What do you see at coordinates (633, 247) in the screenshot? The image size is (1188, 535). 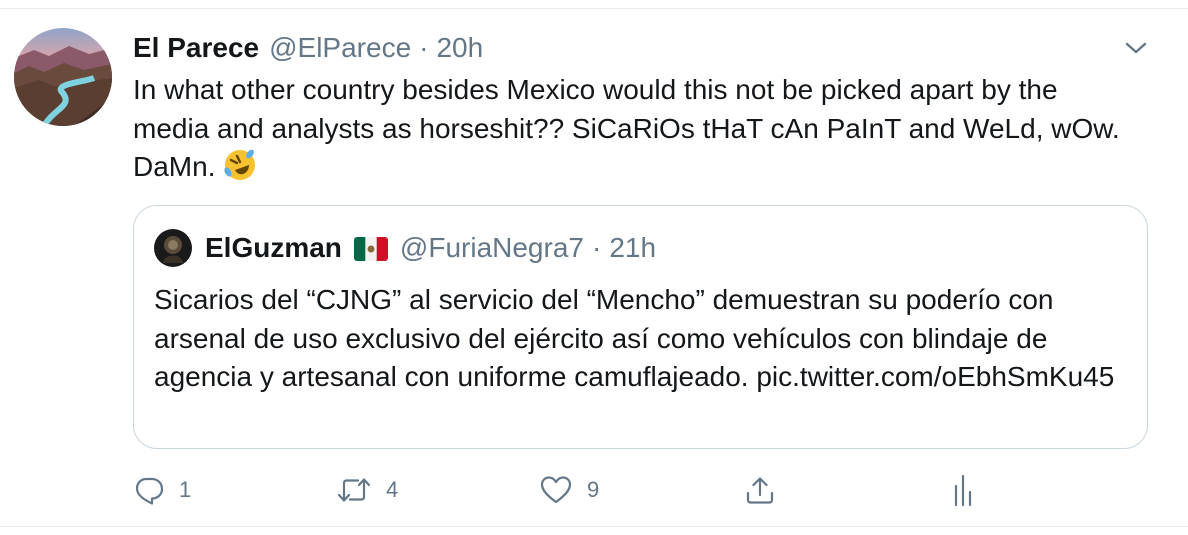 I see `quoted-timestamp: 21h` at bounding box center [633, 247].